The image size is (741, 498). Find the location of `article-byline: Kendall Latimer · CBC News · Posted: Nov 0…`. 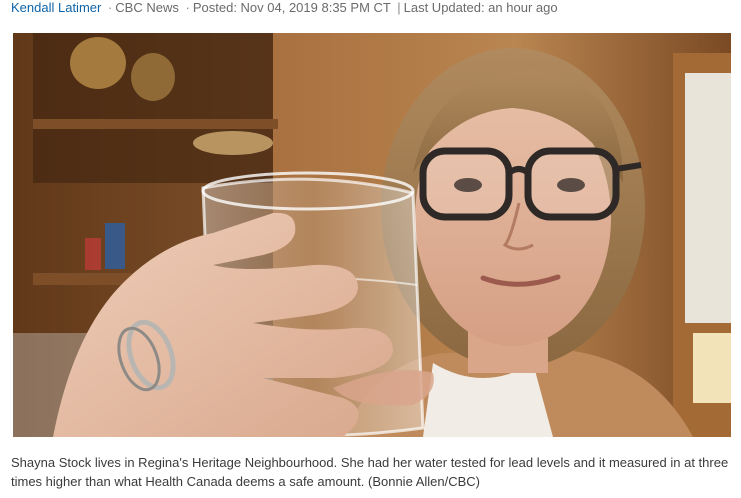

article-byline: Kendall Latimer · CBC News · Posted: Nov 0… is located at coordinates (284, 8).